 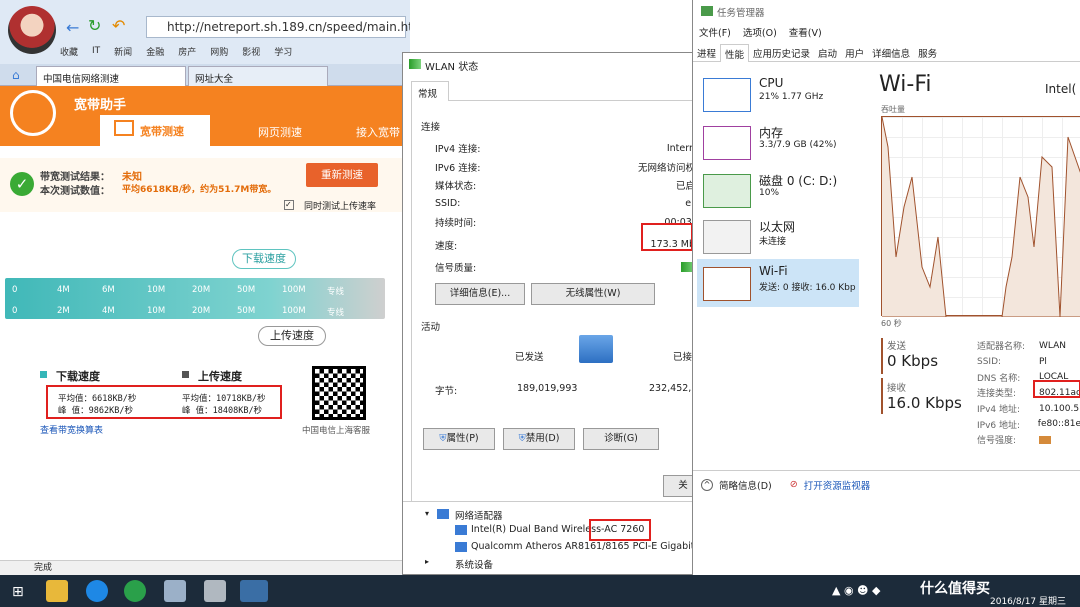 I want to click on bytes-received: 232,452,3, so click(x=673, y=388).